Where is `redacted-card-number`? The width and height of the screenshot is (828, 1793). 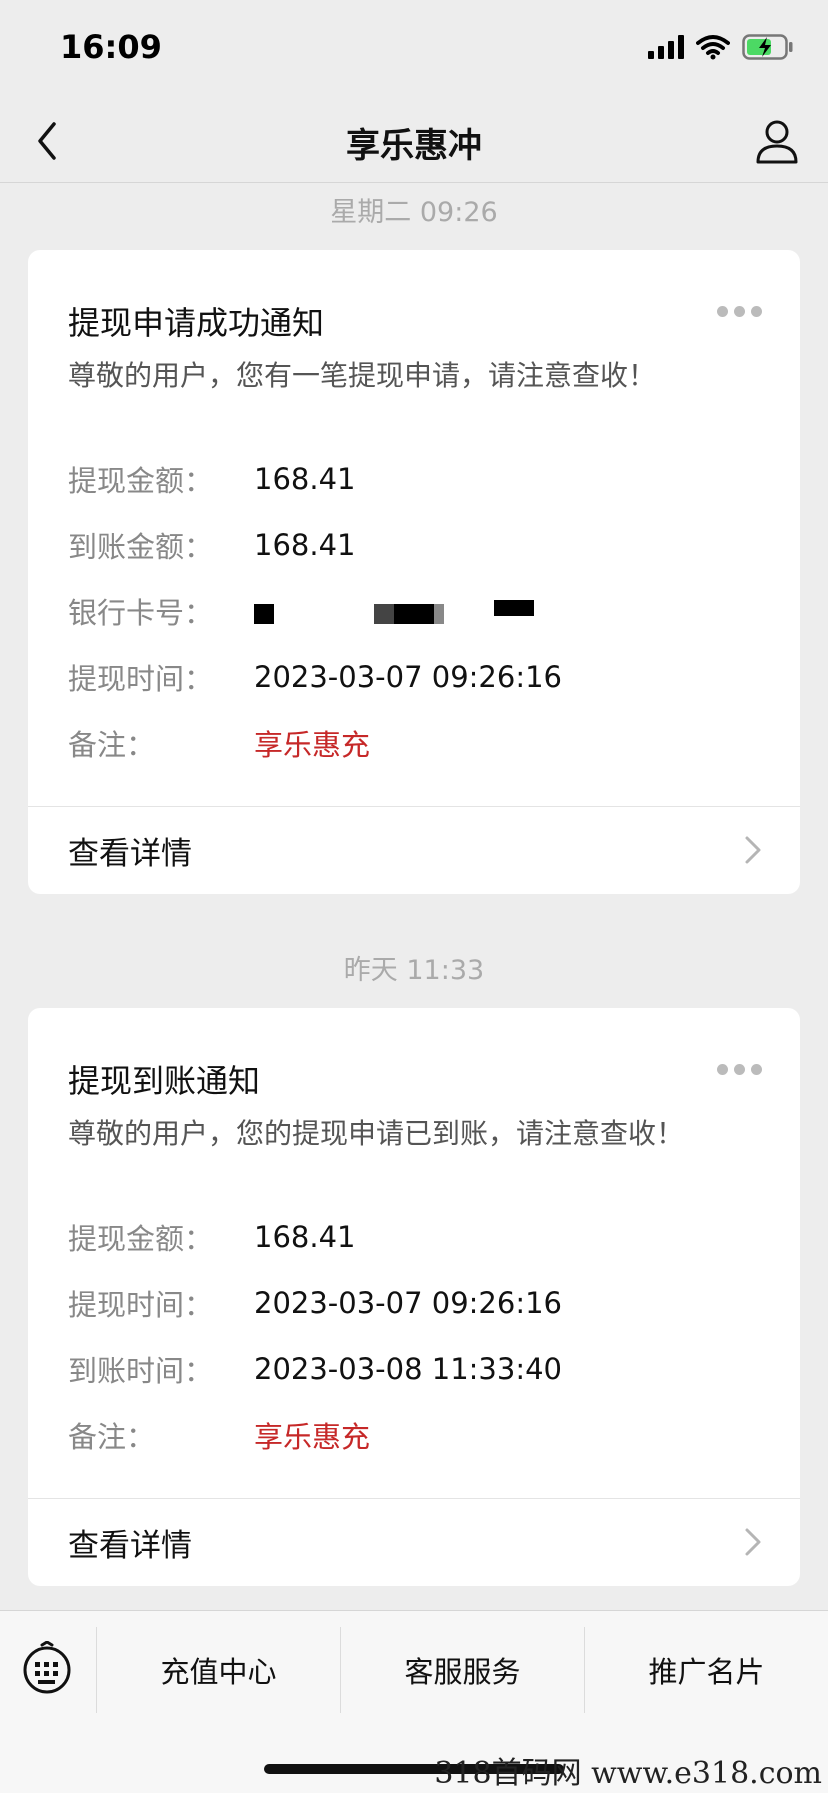 redacted-card-number is located at coordinates (419, 611).